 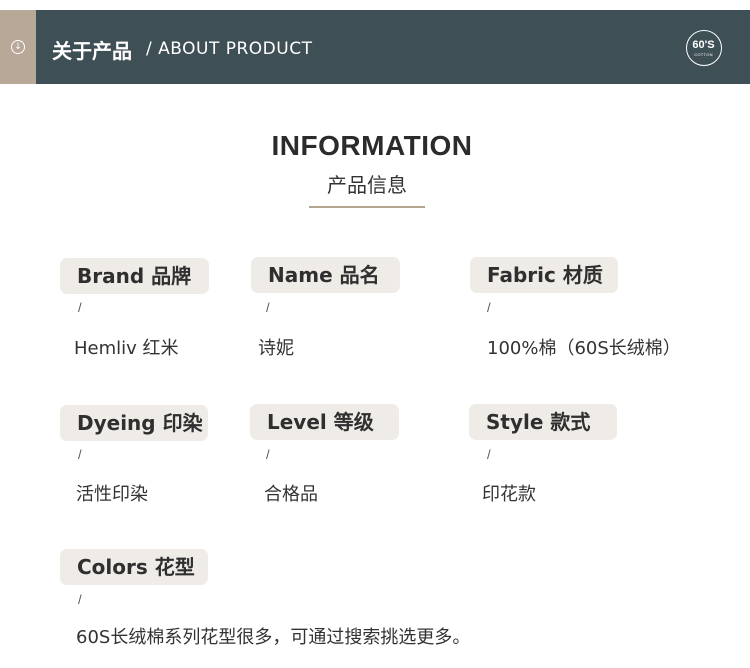 I want to click on field-value-colors: 60S长绒棉系列花型很多，可通过搜索挑选更多。, so click(x=273, y=637).